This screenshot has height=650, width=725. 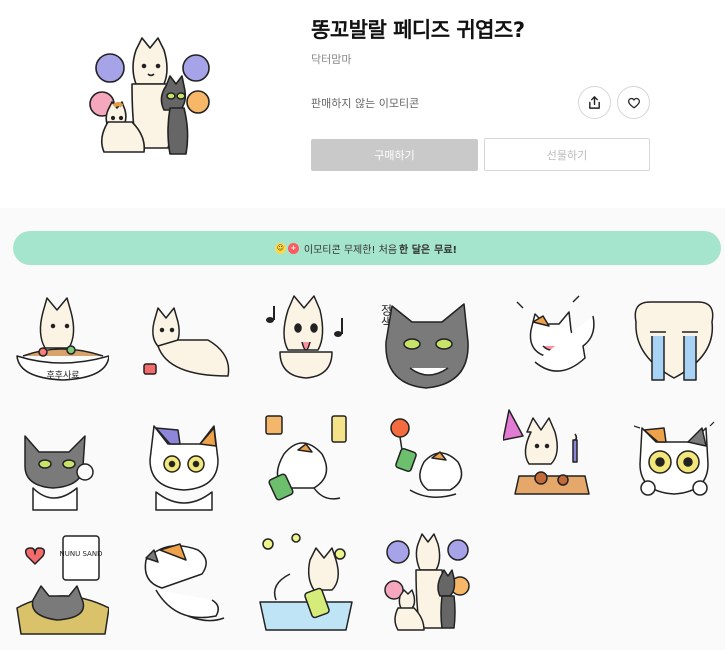 What do you see at coordinates (331, 59) in the screenshot?
I see `author-name: 닥터맘마` at bounding box center [331, 59].